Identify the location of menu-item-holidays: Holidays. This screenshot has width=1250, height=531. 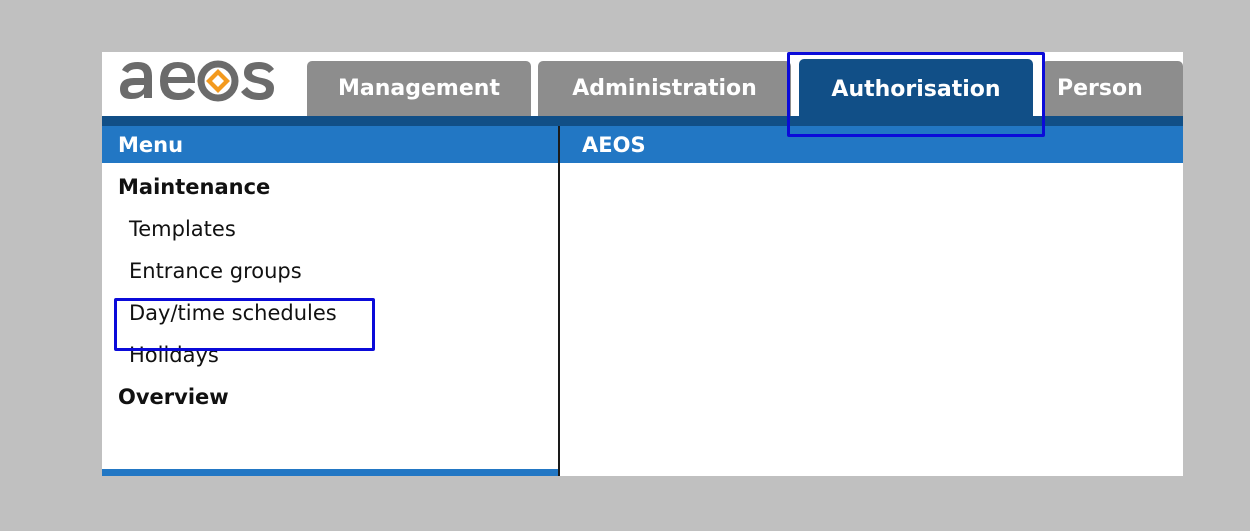
(174, 355).